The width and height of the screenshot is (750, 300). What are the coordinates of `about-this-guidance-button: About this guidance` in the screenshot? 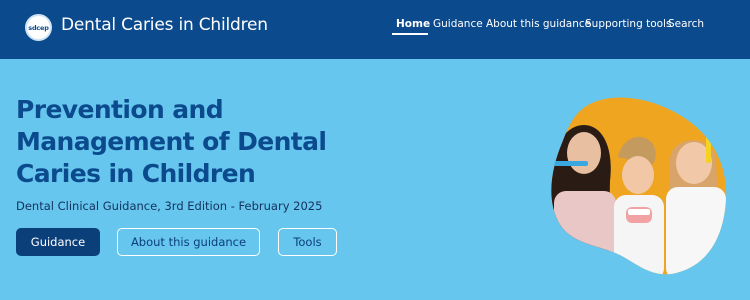 It's located at (188, 242).